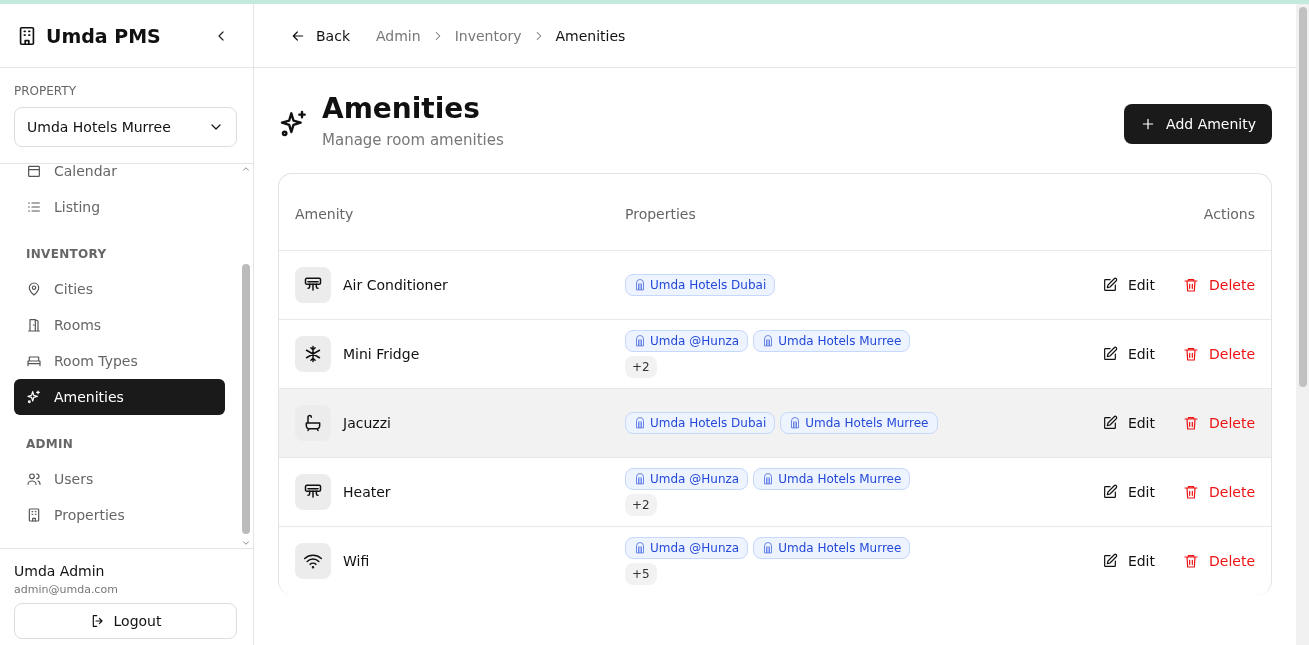 The image size is (1309, 645). Describe the element at coordinates (125, 621) in the screenshot. I see `logout-button: Logout` at that location.